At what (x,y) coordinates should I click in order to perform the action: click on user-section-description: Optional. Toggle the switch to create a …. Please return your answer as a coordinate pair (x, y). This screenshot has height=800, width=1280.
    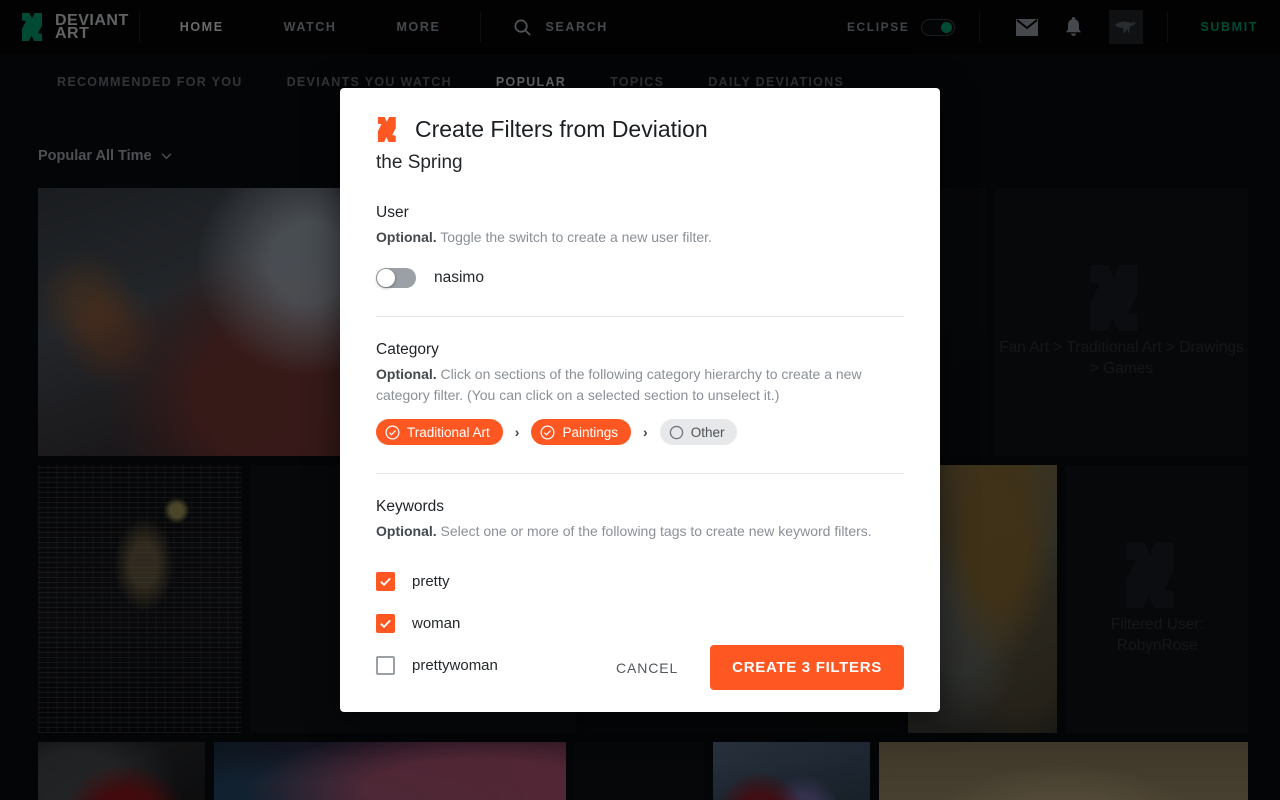
    Looking at the image, I should click on (636, 237).